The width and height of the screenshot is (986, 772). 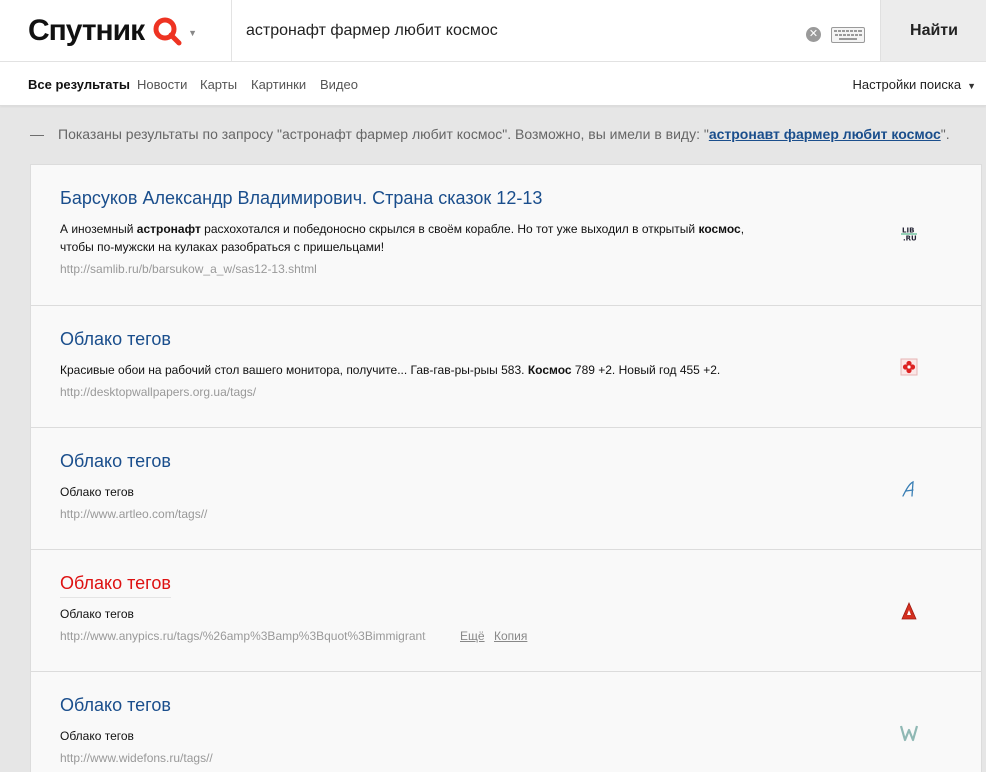 What do you see at coordinates (909, 611) in the screenshot?
I see `letter-a-red-icon` at bounding box center [909, 611].